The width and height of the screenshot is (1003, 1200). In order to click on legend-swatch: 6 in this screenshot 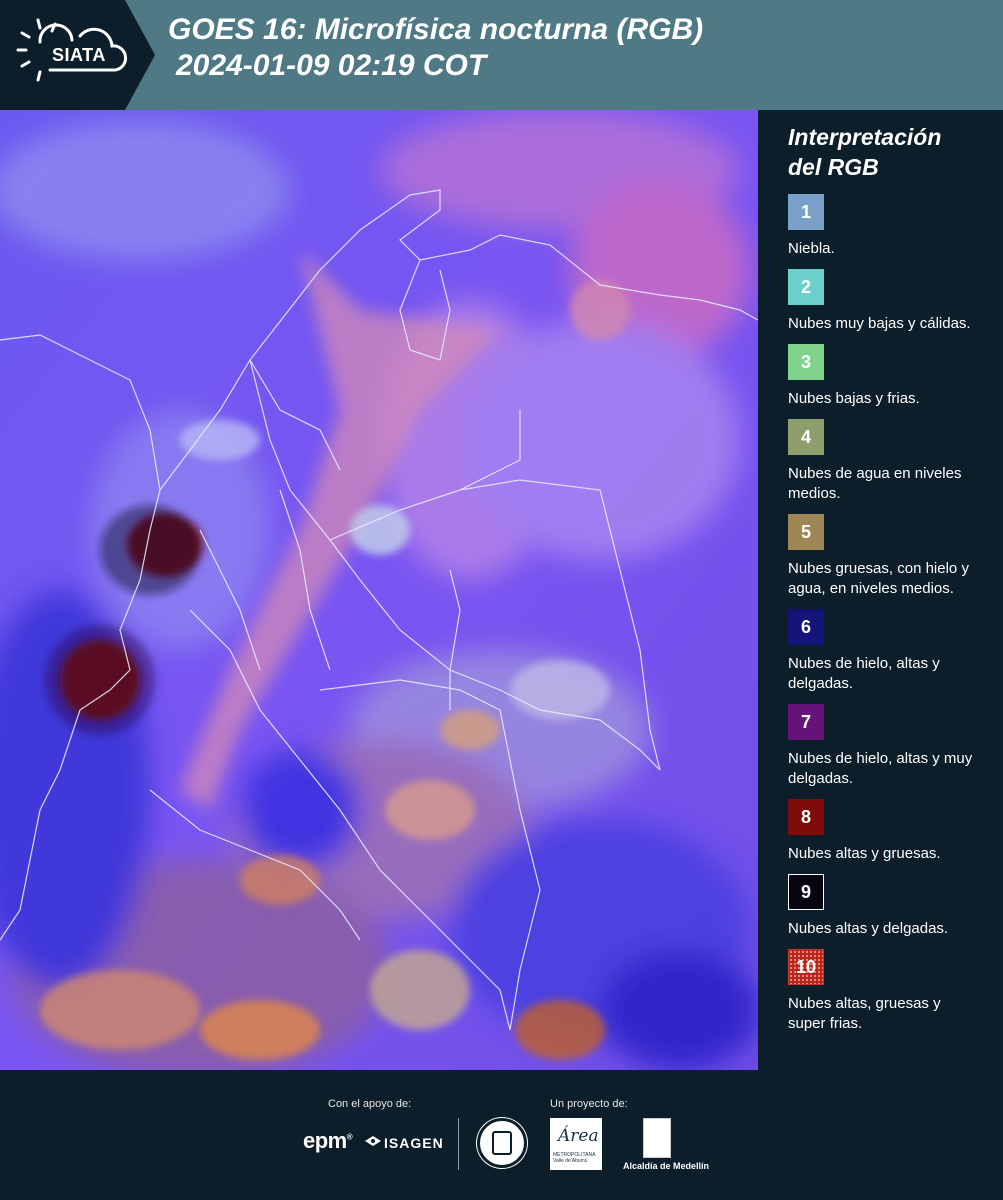, I will do `click(806, 627)`.